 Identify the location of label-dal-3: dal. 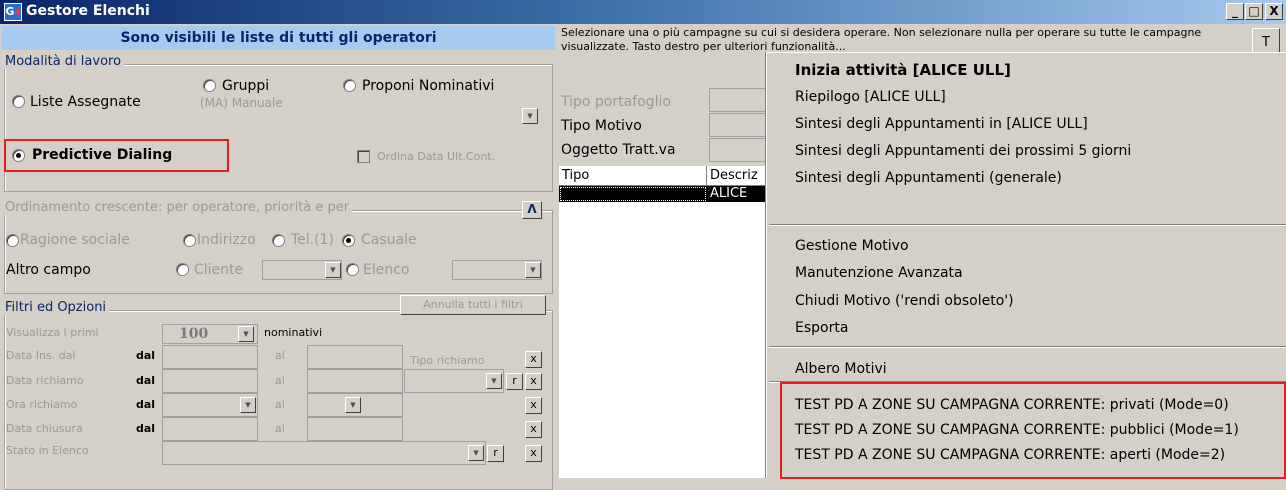
(146, 404).